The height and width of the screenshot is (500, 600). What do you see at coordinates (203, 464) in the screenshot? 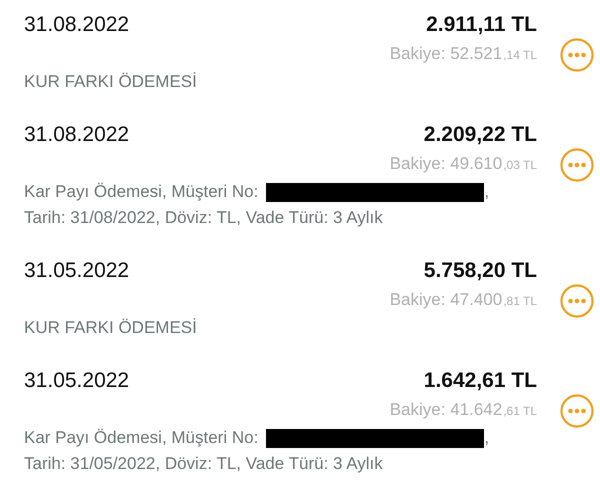
I see `transaction-details: Tarih: 31/05/2022, Döviz: TL, Vade Türü: 3 Aylık` at bounding box center [203, 464].